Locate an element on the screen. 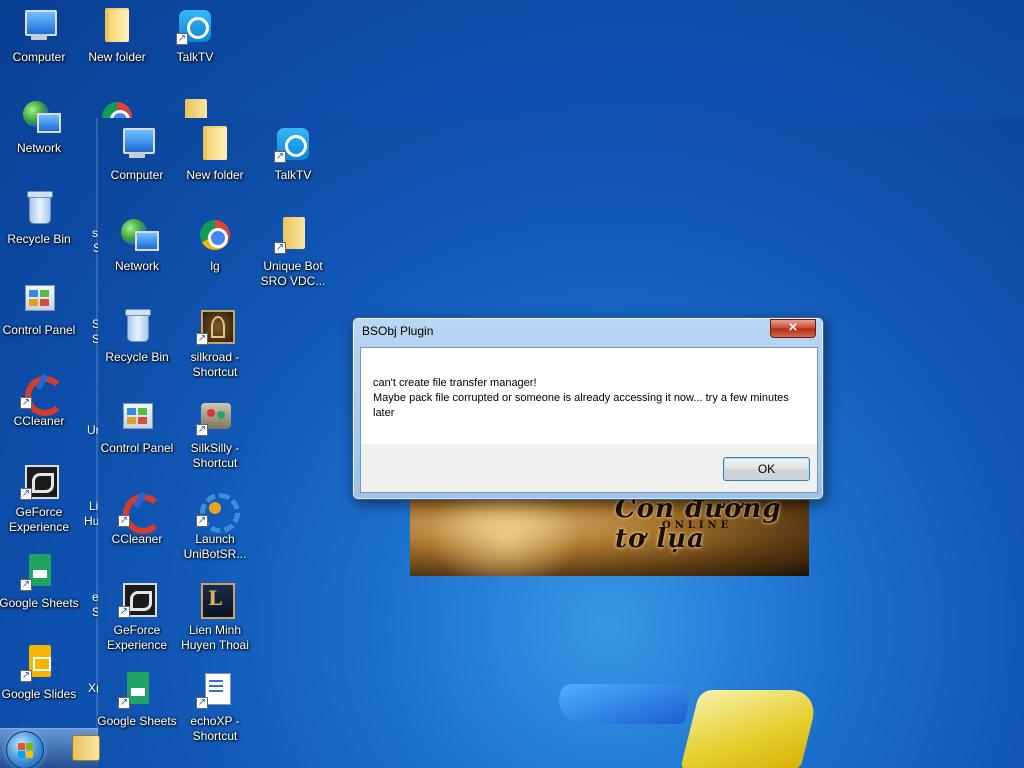 The height and width of the screenshot is (768, 1024). icon-label: lg is located at coordinates (215, 266).